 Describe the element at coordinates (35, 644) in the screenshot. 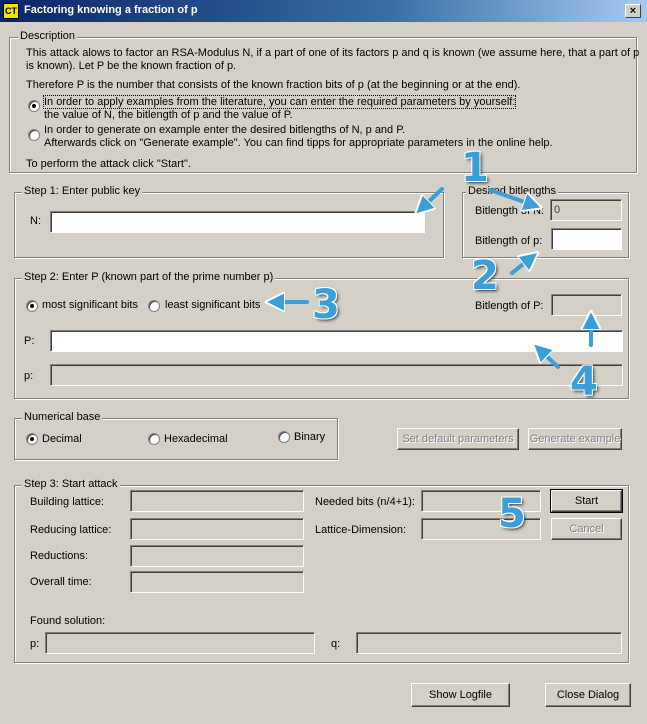

I see `solution-p-label: p:` at that location.